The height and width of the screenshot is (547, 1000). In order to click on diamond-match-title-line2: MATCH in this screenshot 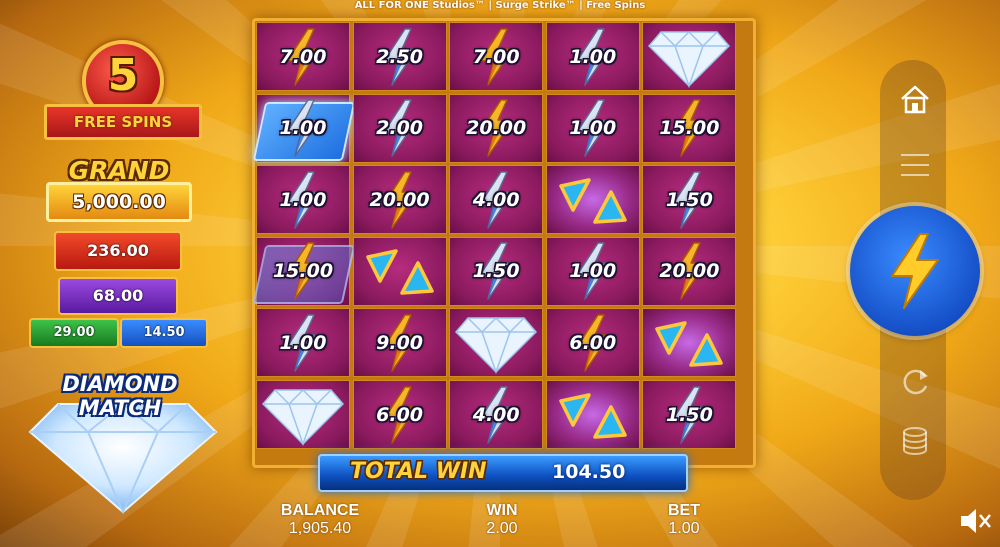, I will do `click(120, 408)`.